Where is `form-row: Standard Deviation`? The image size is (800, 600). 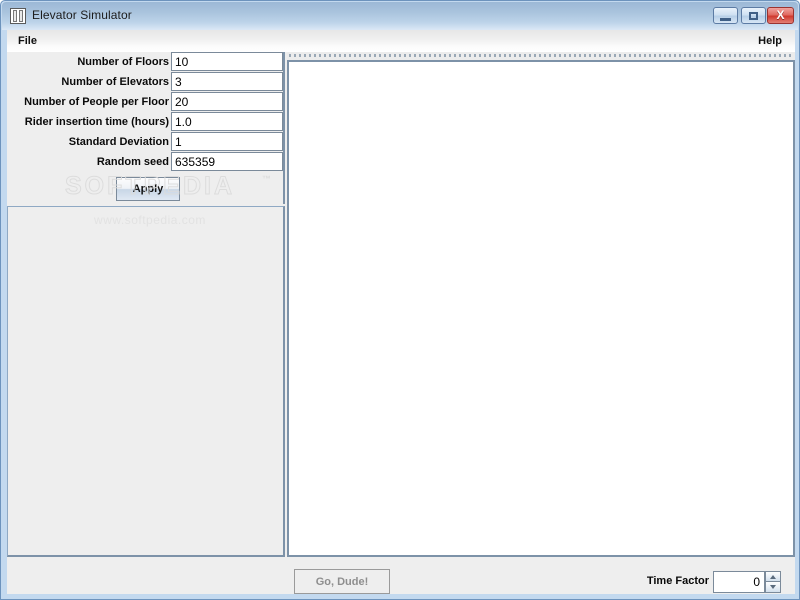
form-row: Standard Deviation is located at coordinates (146, 142).